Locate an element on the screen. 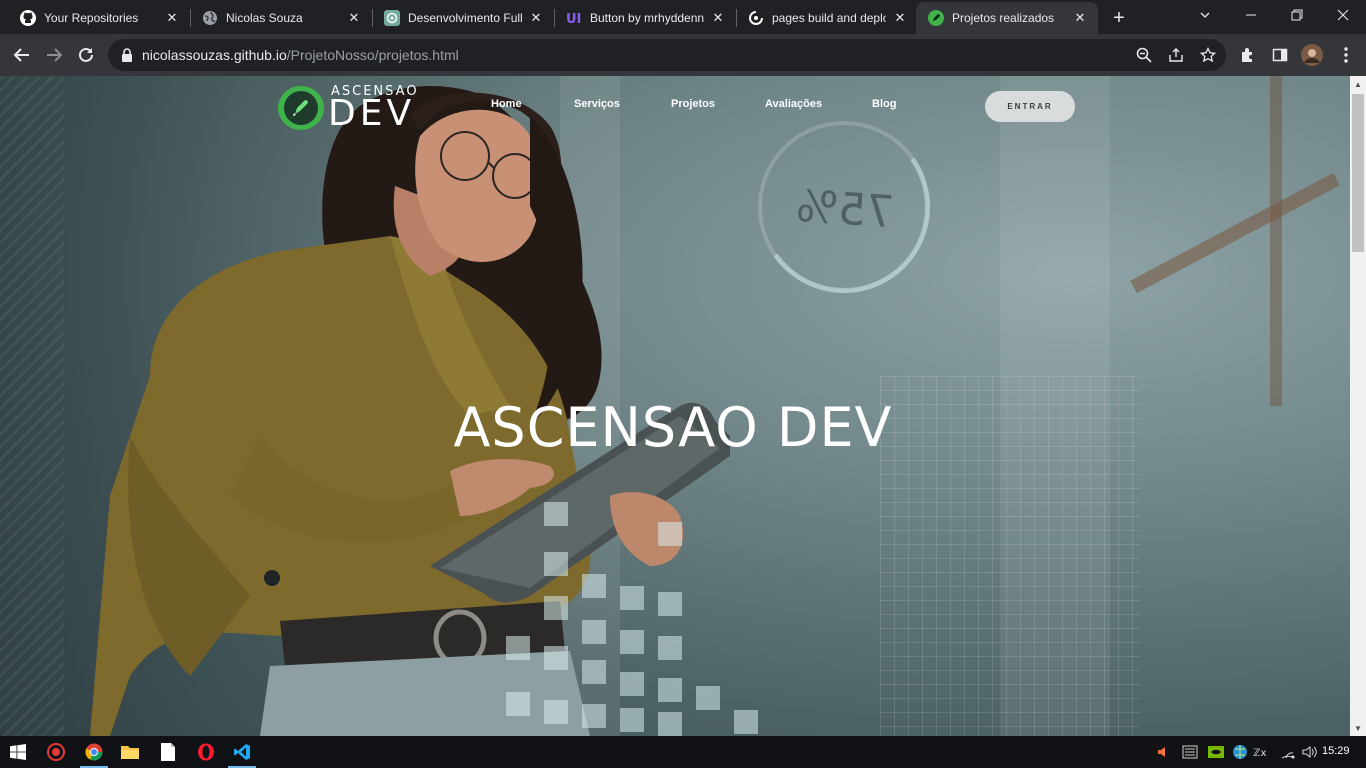  close-window-button is located at coordinates (1343, 15).